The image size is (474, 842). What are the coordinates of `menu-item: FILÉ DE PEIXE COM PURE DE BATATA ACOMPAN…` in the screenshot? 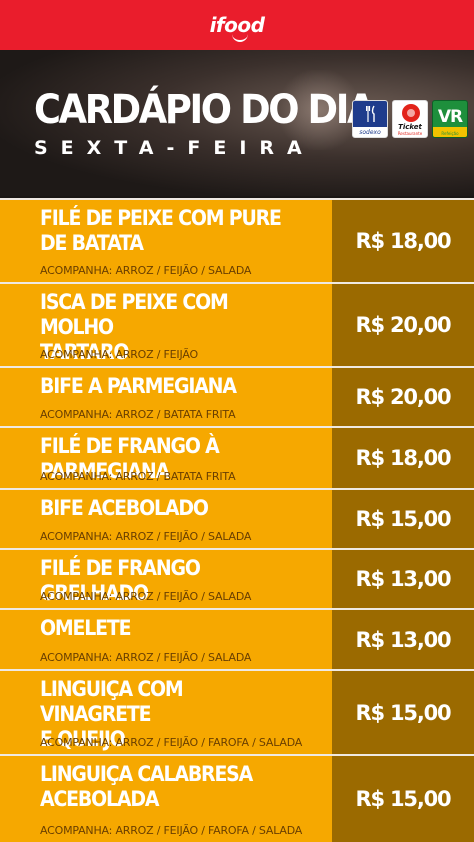 It's located at (237, 240).